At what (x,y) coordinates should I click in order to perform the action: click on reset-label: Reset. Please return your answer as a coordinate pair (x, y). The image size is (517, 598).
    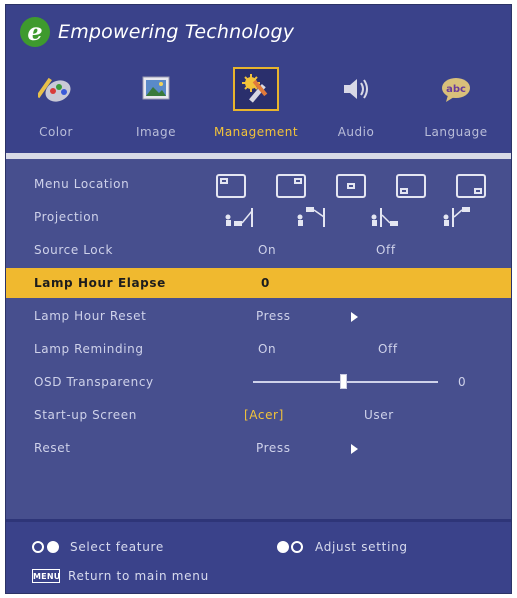
    Looking at the image, I should click on (52, 448).